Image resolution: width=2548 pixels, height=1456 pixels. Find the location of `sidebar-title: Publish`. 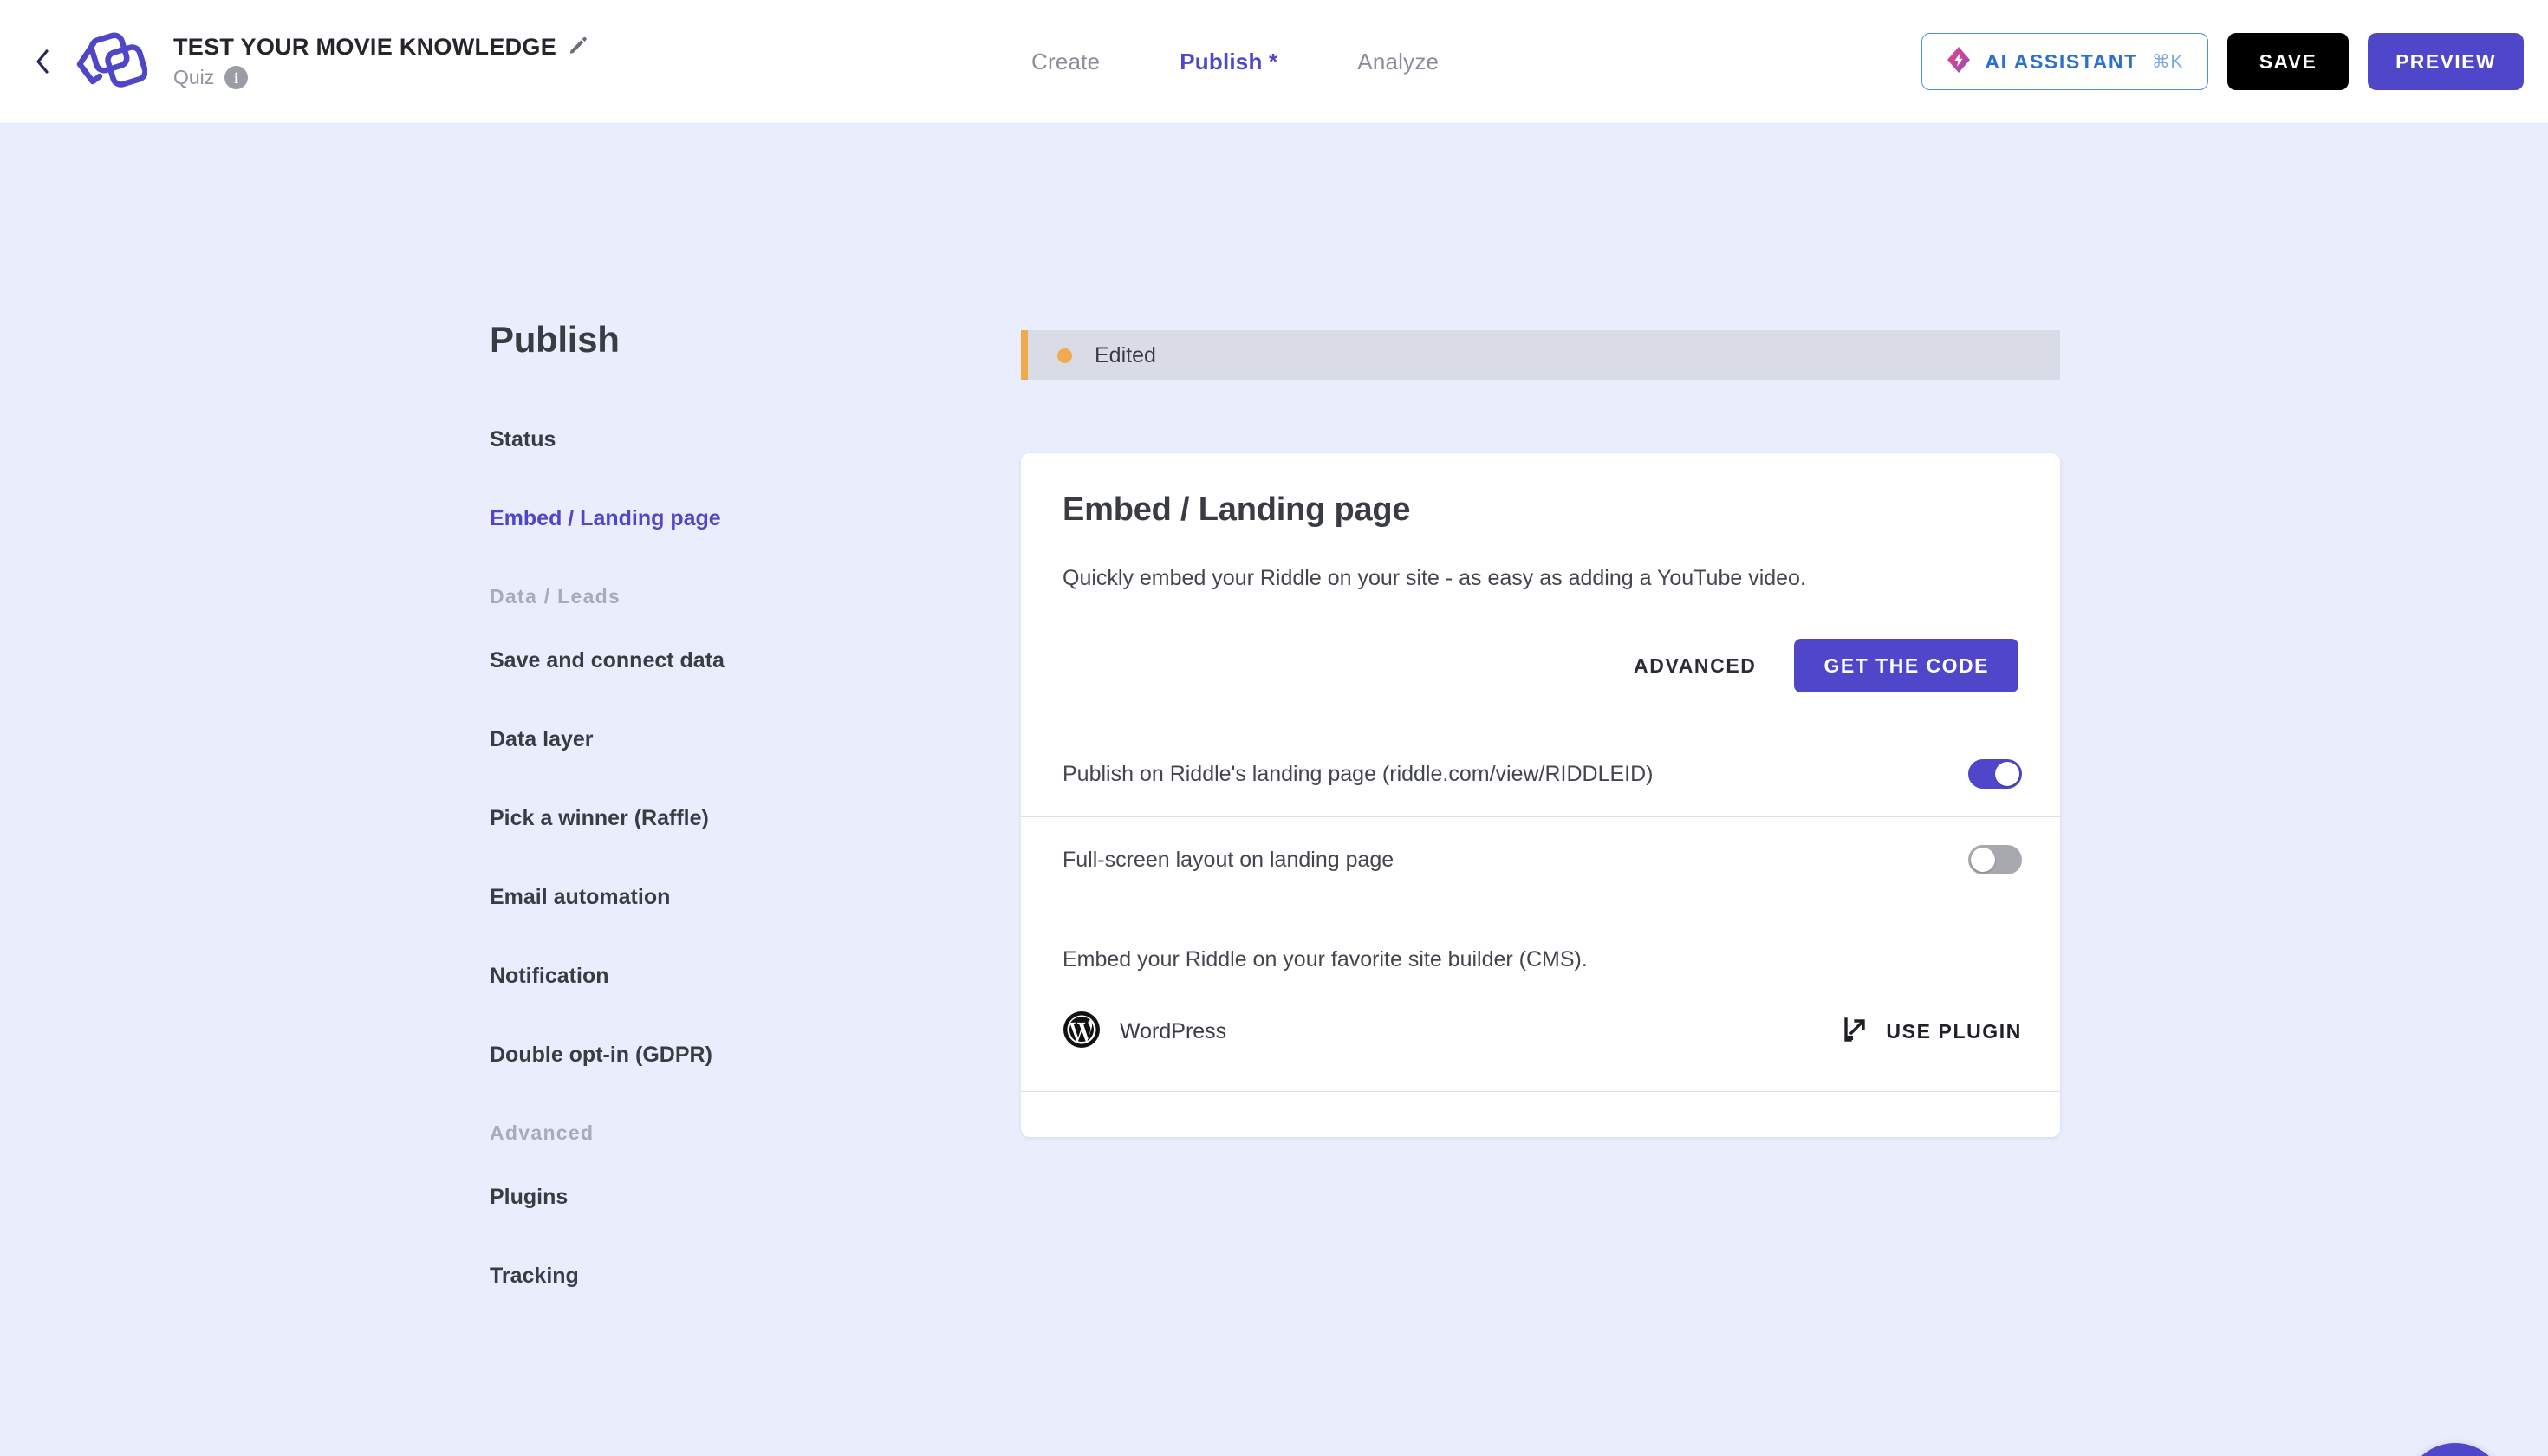

sidebar-title: Publish is located at coordinates (555, 339).